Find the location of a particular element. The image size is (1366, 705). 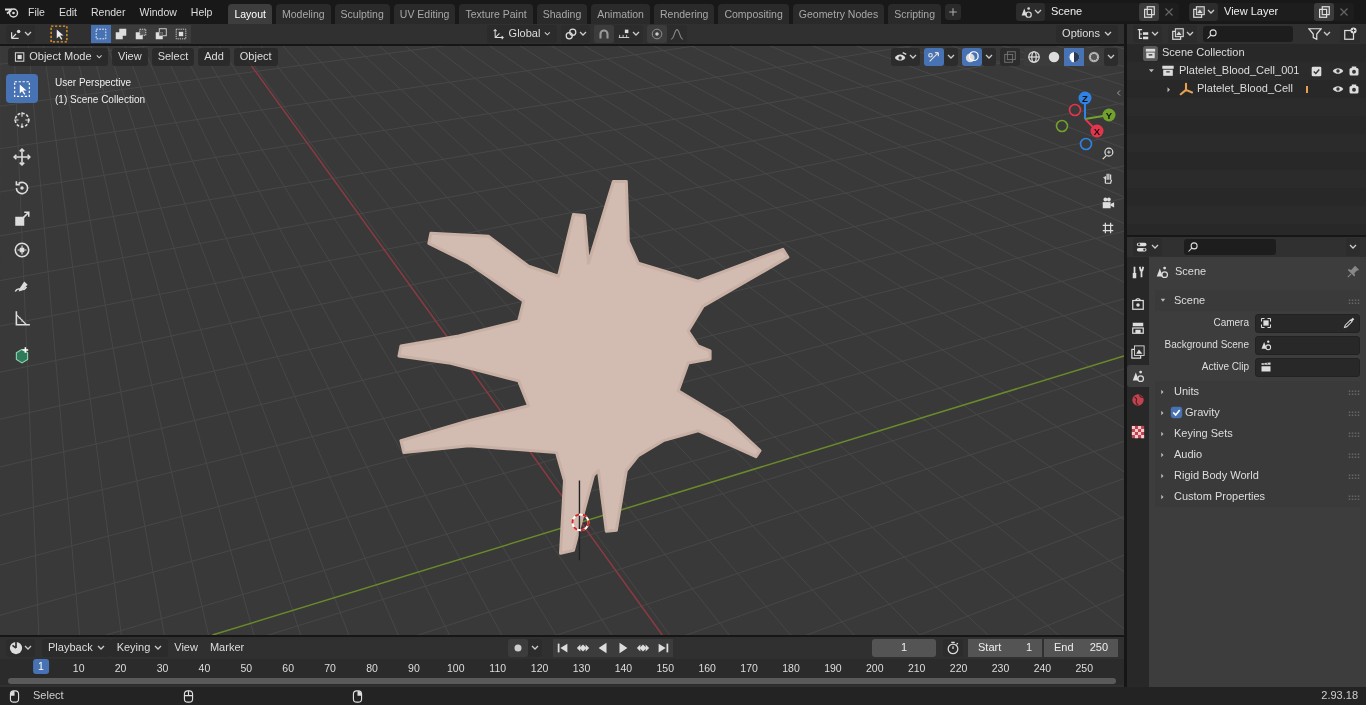

menu-item: File is located at coordinates (36, 12).